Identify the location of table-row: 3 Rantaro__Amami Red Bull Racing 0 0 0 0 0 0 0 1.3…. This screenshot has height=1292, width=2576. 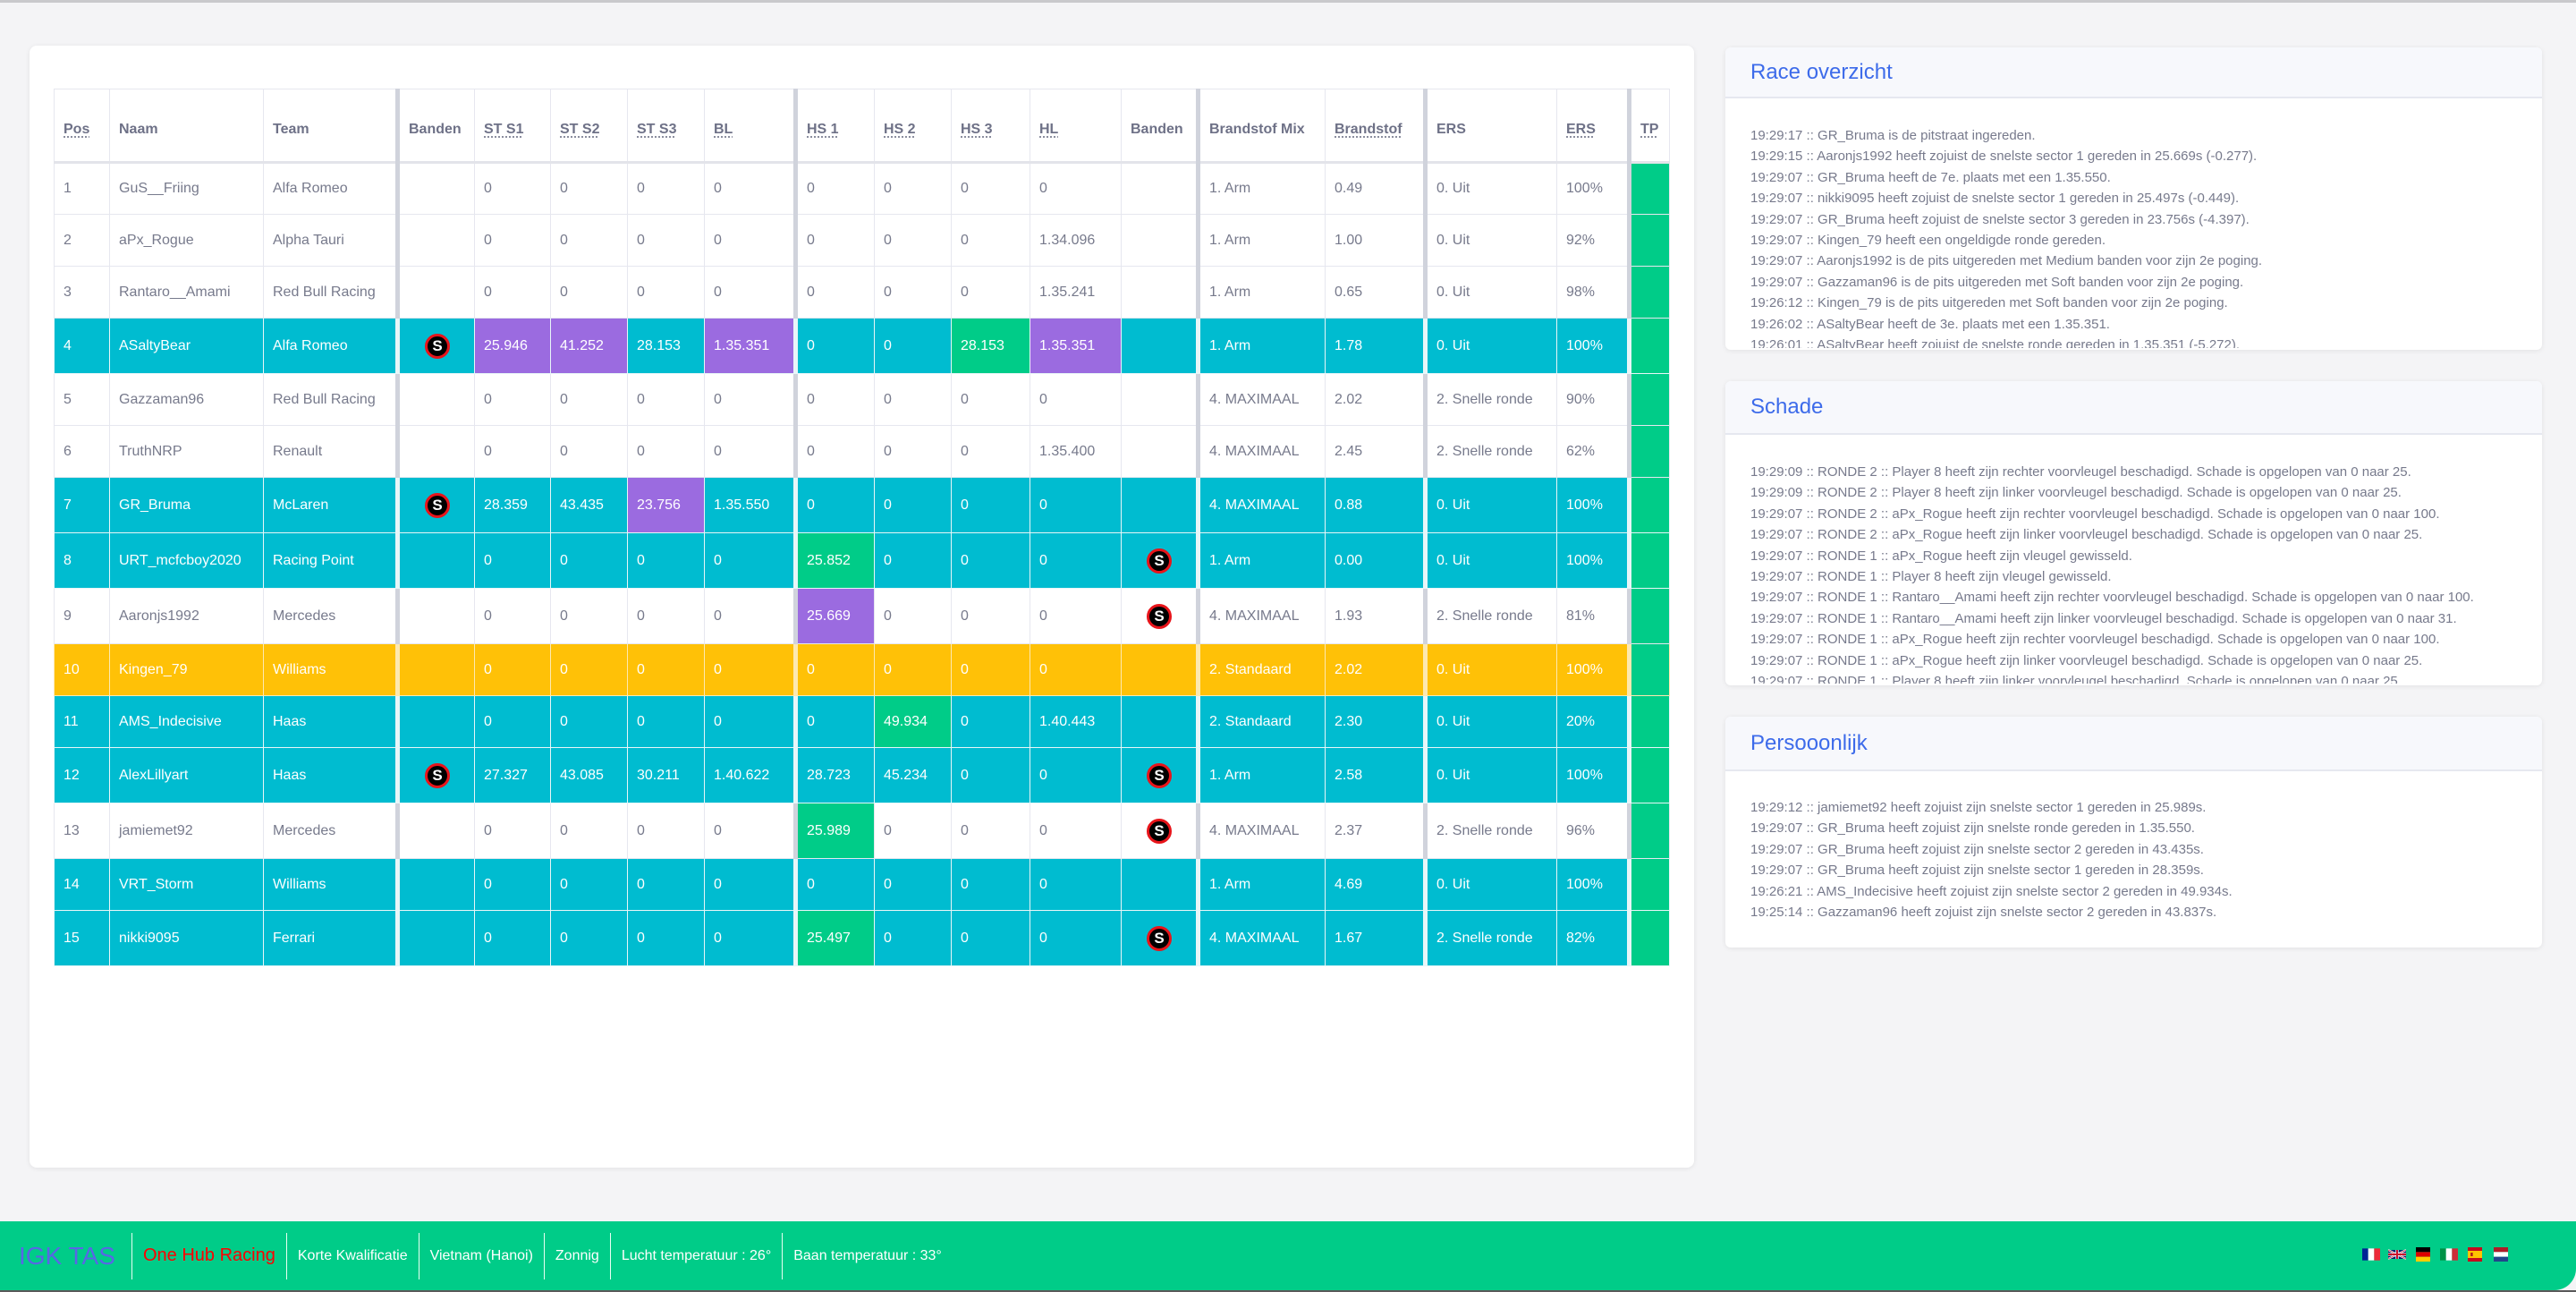
(862, 292).